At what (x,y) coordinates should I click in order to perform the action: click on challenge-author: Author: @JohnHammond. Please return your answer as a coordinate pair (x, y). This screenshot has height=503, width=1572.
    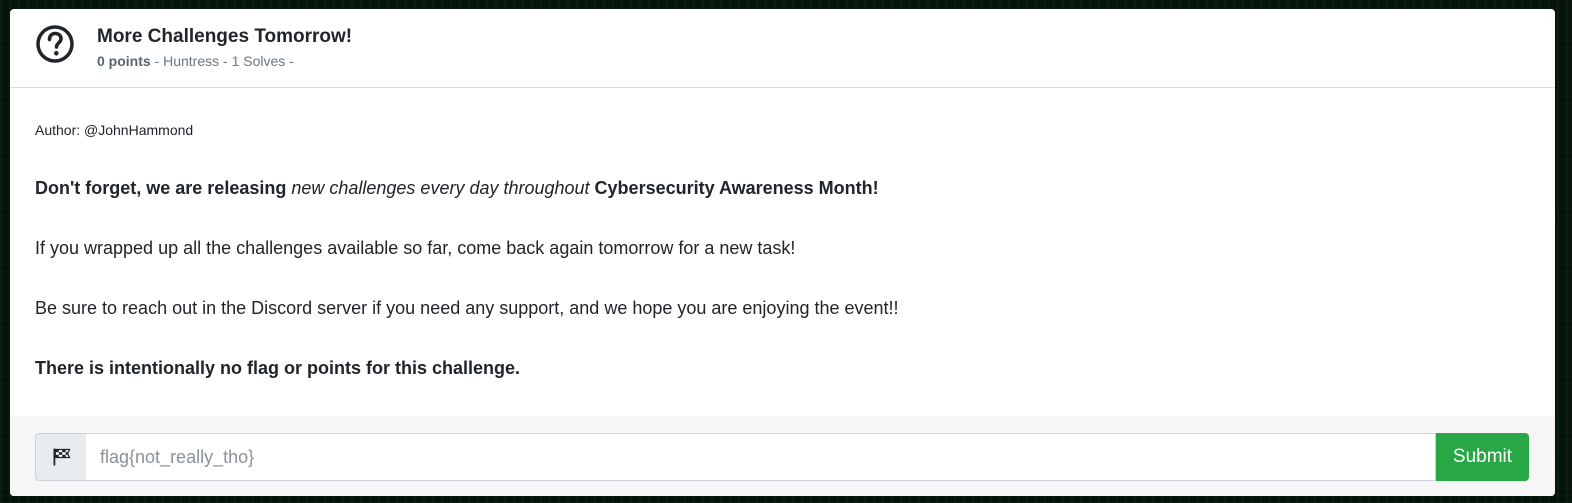
    Looking at the image, I should click on (114, 130).